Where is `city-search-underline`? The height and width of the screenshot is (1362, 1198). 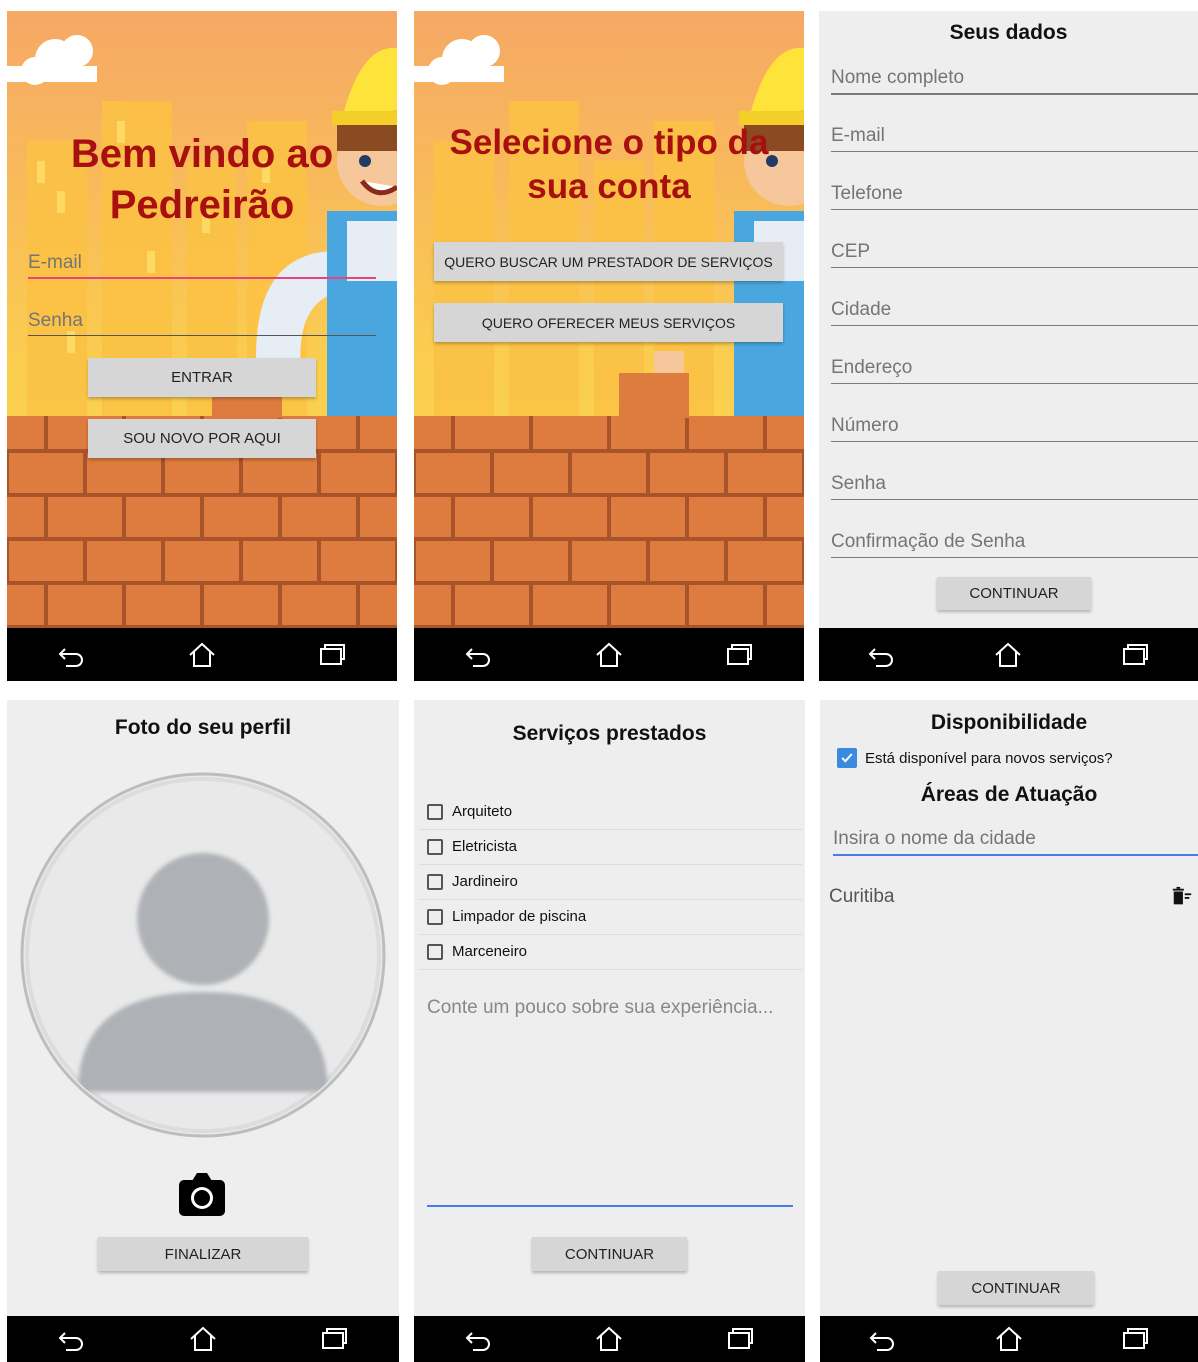
city-search-underline is located at coordinates (1015, 855).